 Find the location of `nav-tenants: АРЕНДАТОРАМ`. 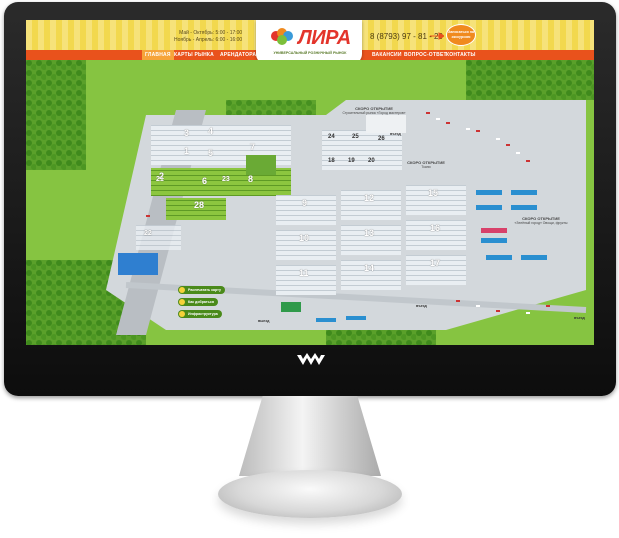

nav-tenants: АРЕНДАТОРАМ is located at coordinates (240, 55).